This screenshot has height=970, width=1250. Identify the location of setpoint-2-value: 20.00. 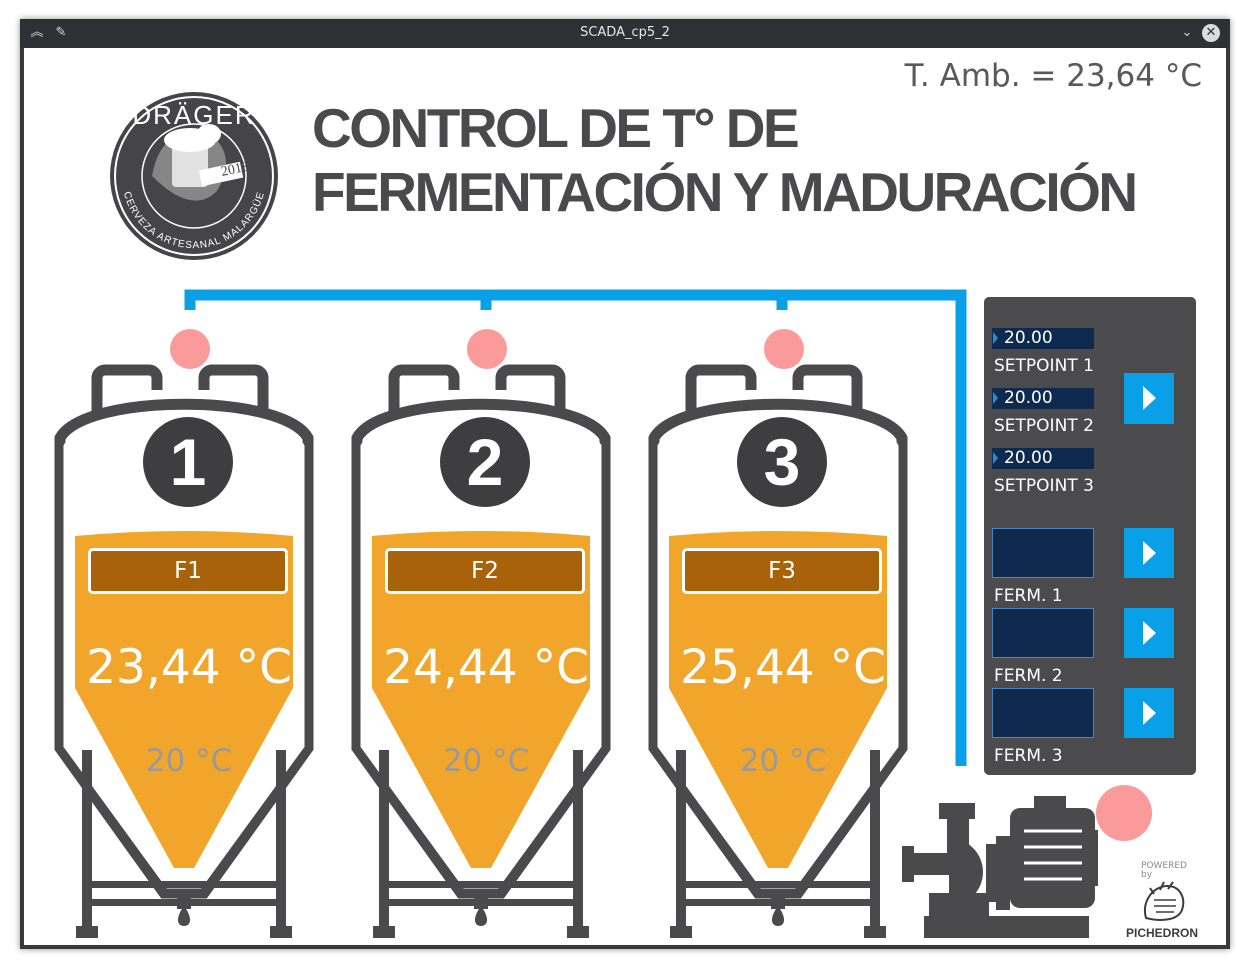
(1028, 398).